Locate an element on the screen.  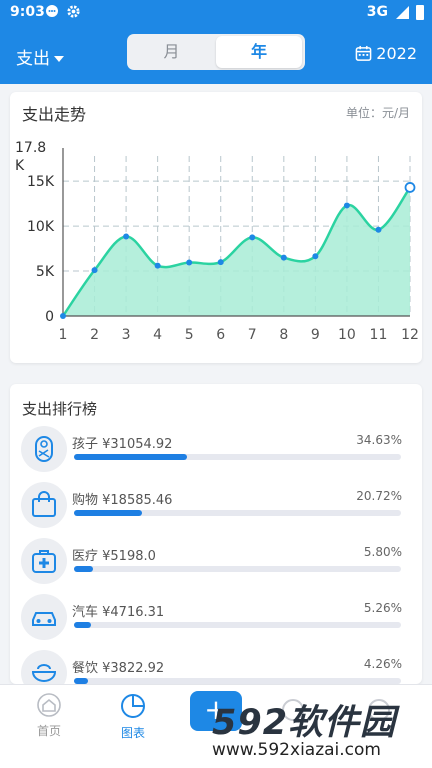
watermark: 592软件园 www.592xiazai.com is located at coordinates (314, 731).